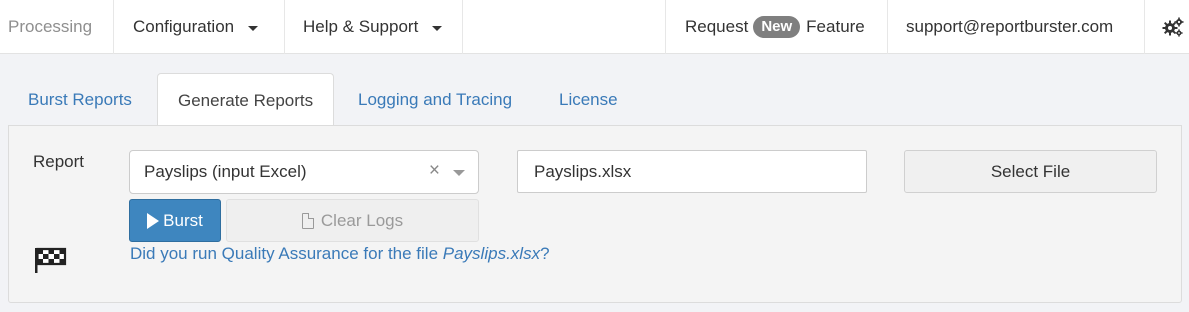  What do you see at coordinates (307, 220) in the screenshot?
I see `file-icon` at bounding box center [307, 220].